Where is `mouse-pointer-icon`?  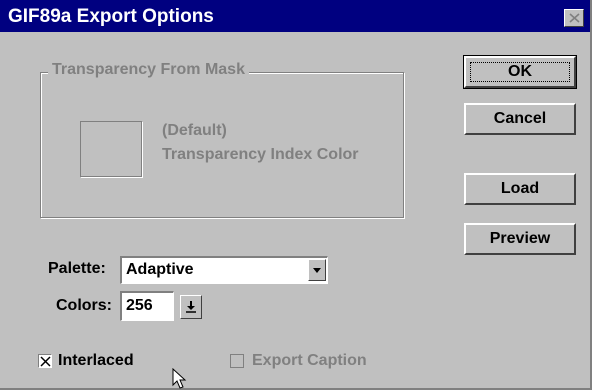 mouse-pointer-icon is located at coordinates (179, 378).